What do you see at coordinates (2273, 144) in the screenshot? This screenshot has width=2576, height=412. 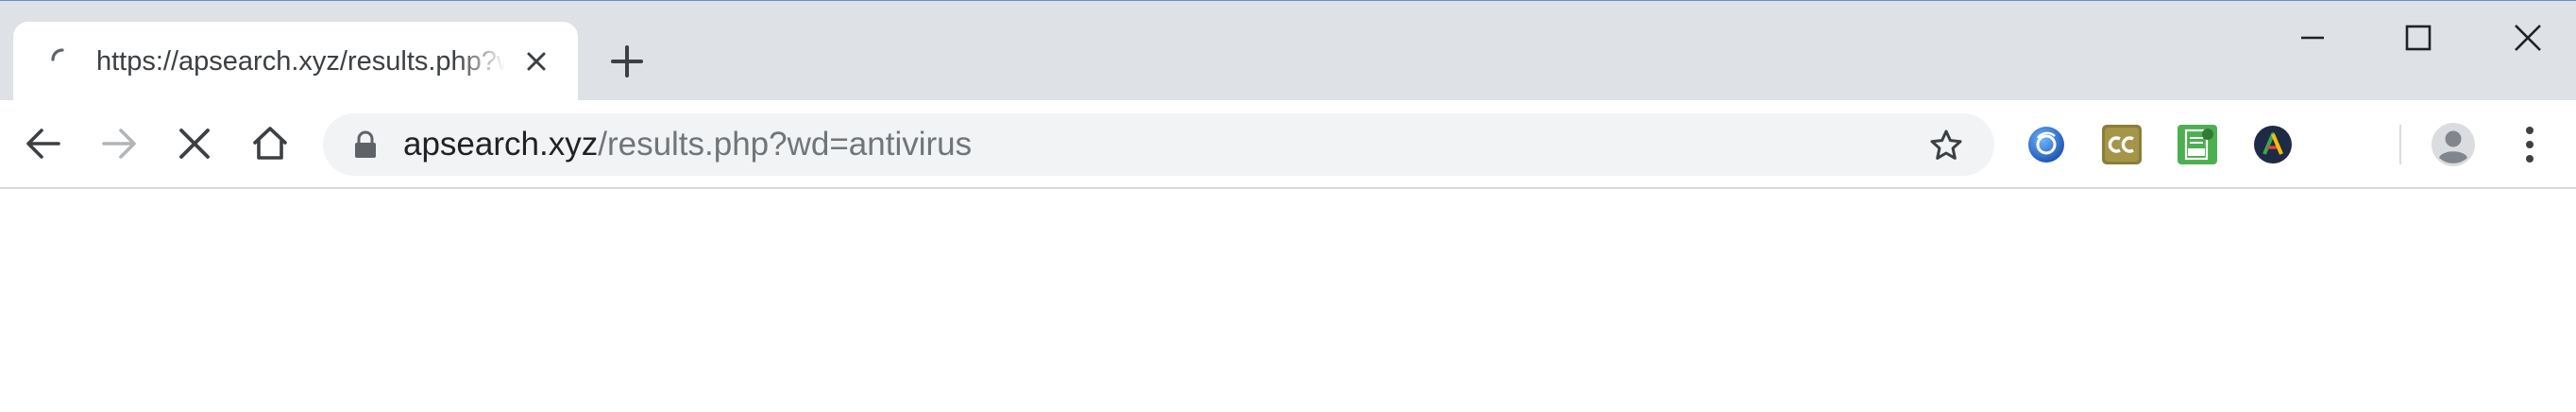 I see `a-extension-icon` at bounding box center [2273, 144].